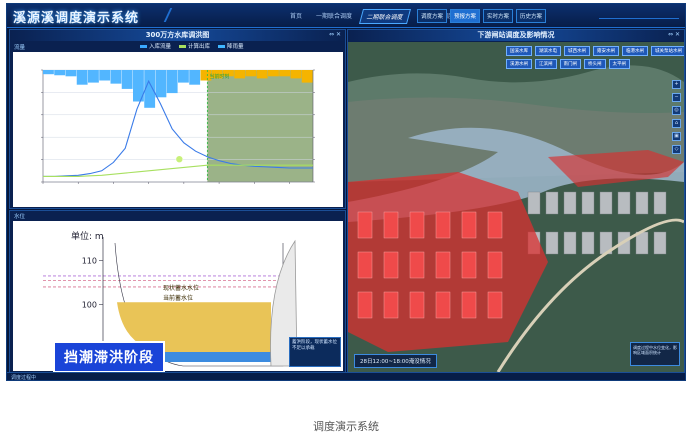  Describe the element at coordinates (346, 426) in the screenshot. I see `image-caption: 调度演示系统` at that location.